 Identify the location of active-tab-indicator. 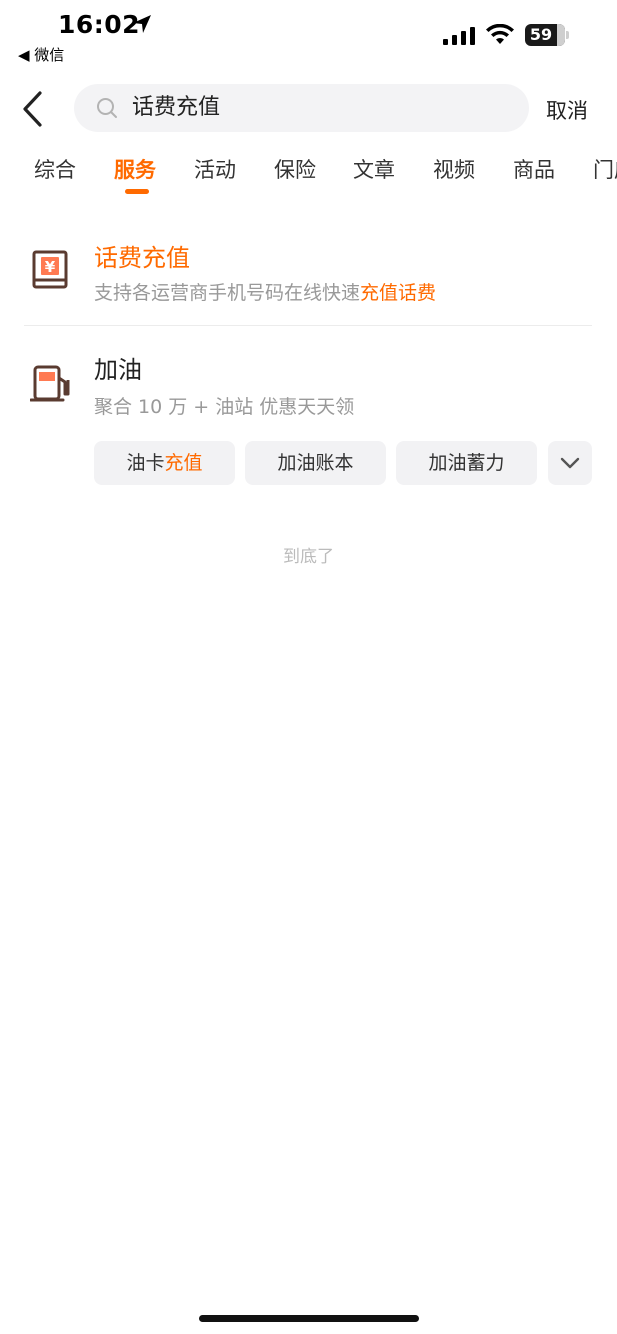
(137, 191).